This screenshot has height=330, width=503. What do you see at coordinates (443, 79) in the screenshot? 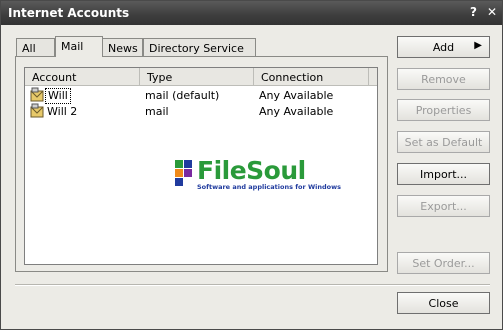
I see `remove-button: Remove` at bounding box center [443, 79].